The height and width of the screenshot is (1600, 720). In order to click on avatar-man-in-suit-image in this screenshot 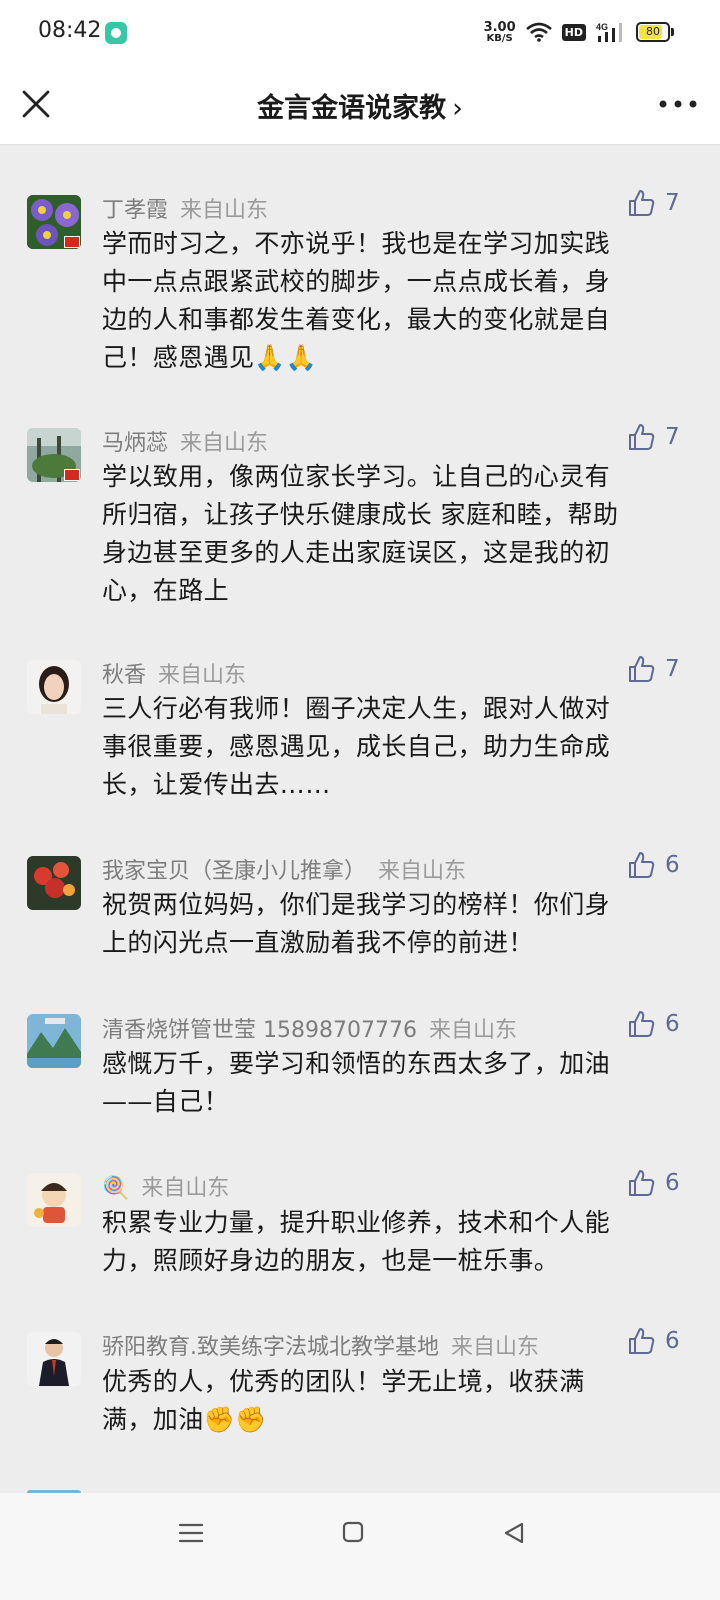, I will do `click(54, 1359)`.